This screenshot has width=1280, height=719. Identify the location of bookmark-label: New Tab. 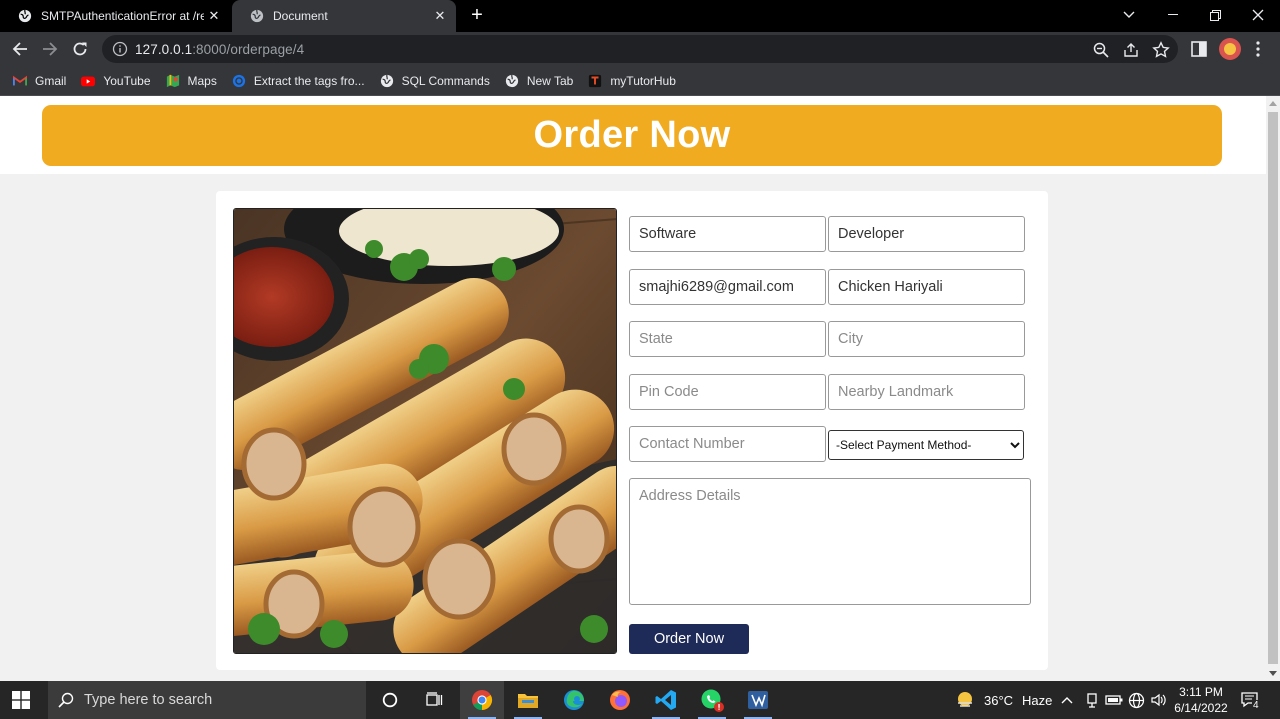
(550, 80).